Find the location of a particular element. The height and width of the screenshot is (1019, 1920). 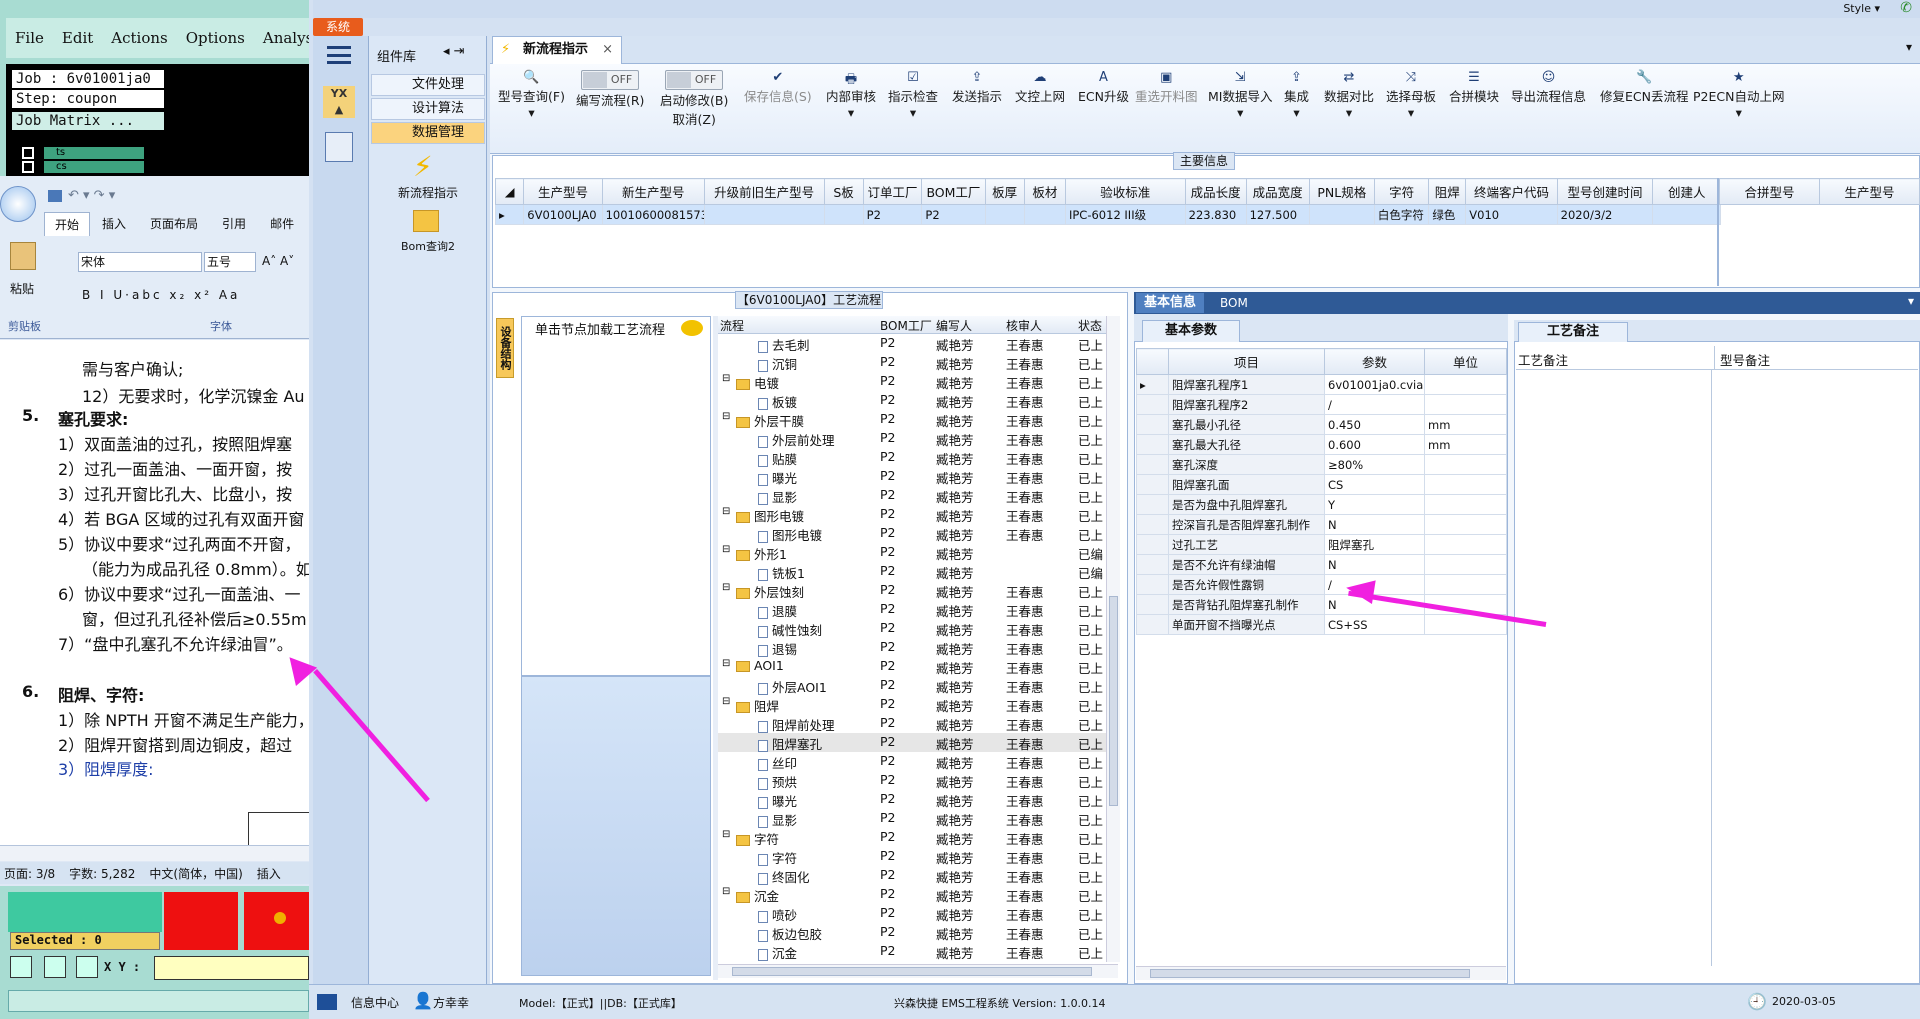

col-reviewer: 核审人 is located at coordinates (1024, 325).